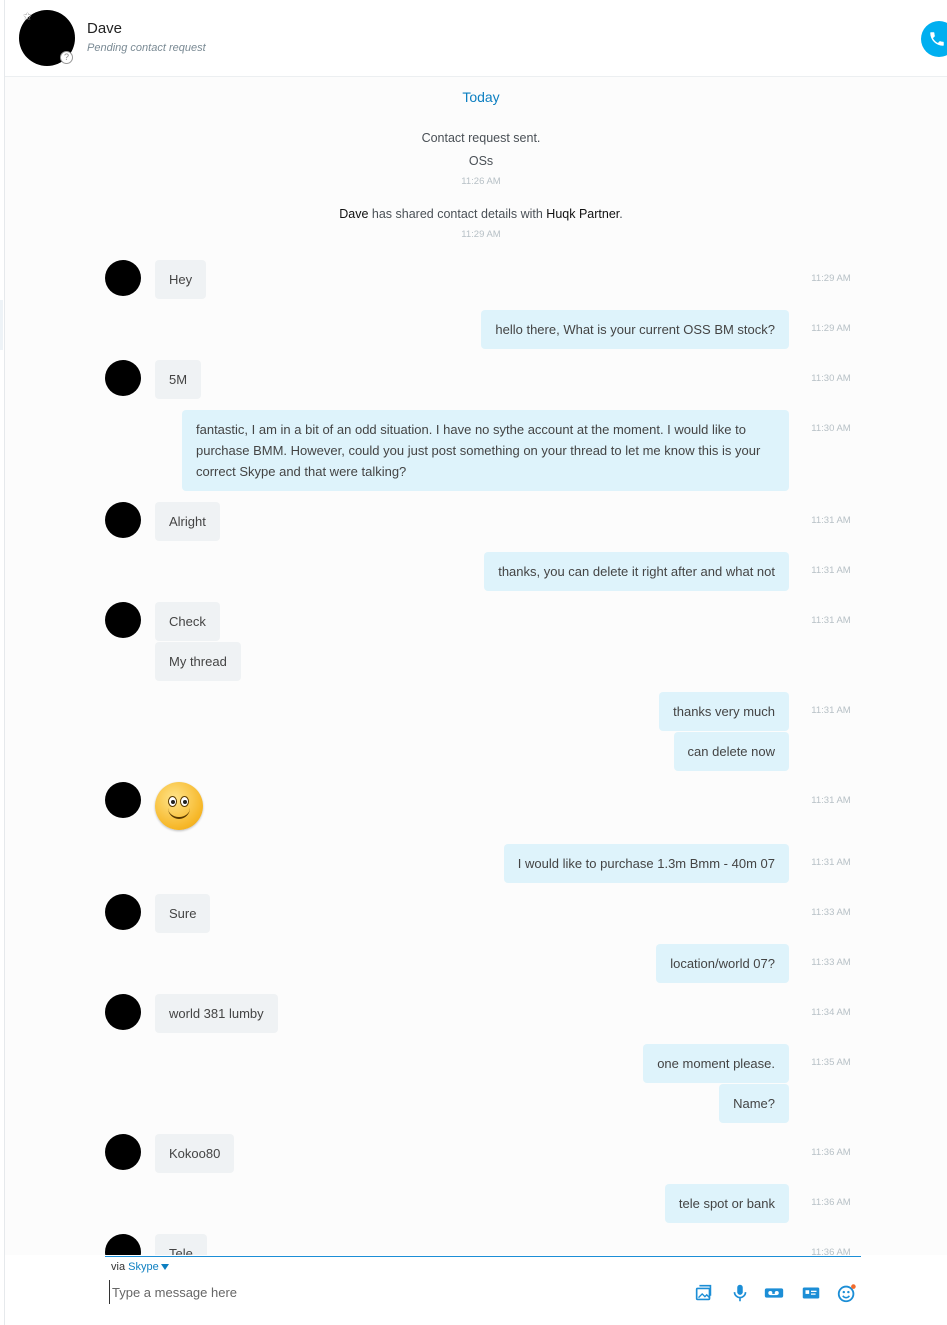 This screenshot has width=947, height=1325. What do you see at coordinates (476, 38) in the screenshot?
I see `conversation-header: ✩ ? Dave Pending contact request` at bounding box center [476, 38].